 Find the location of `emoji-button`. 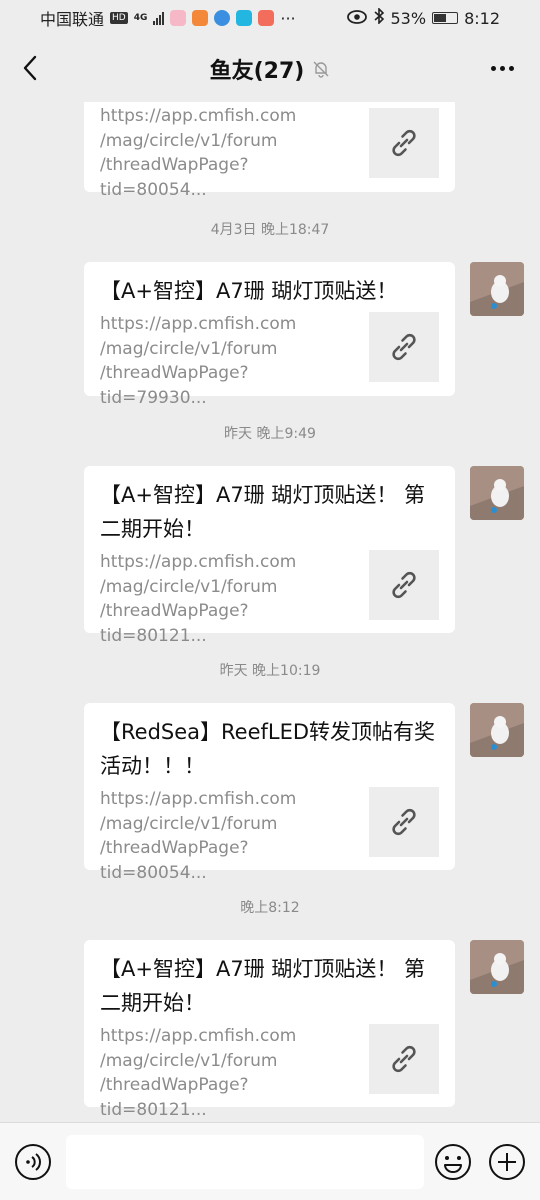

emoji-button is located at coordinates (453, 1162).